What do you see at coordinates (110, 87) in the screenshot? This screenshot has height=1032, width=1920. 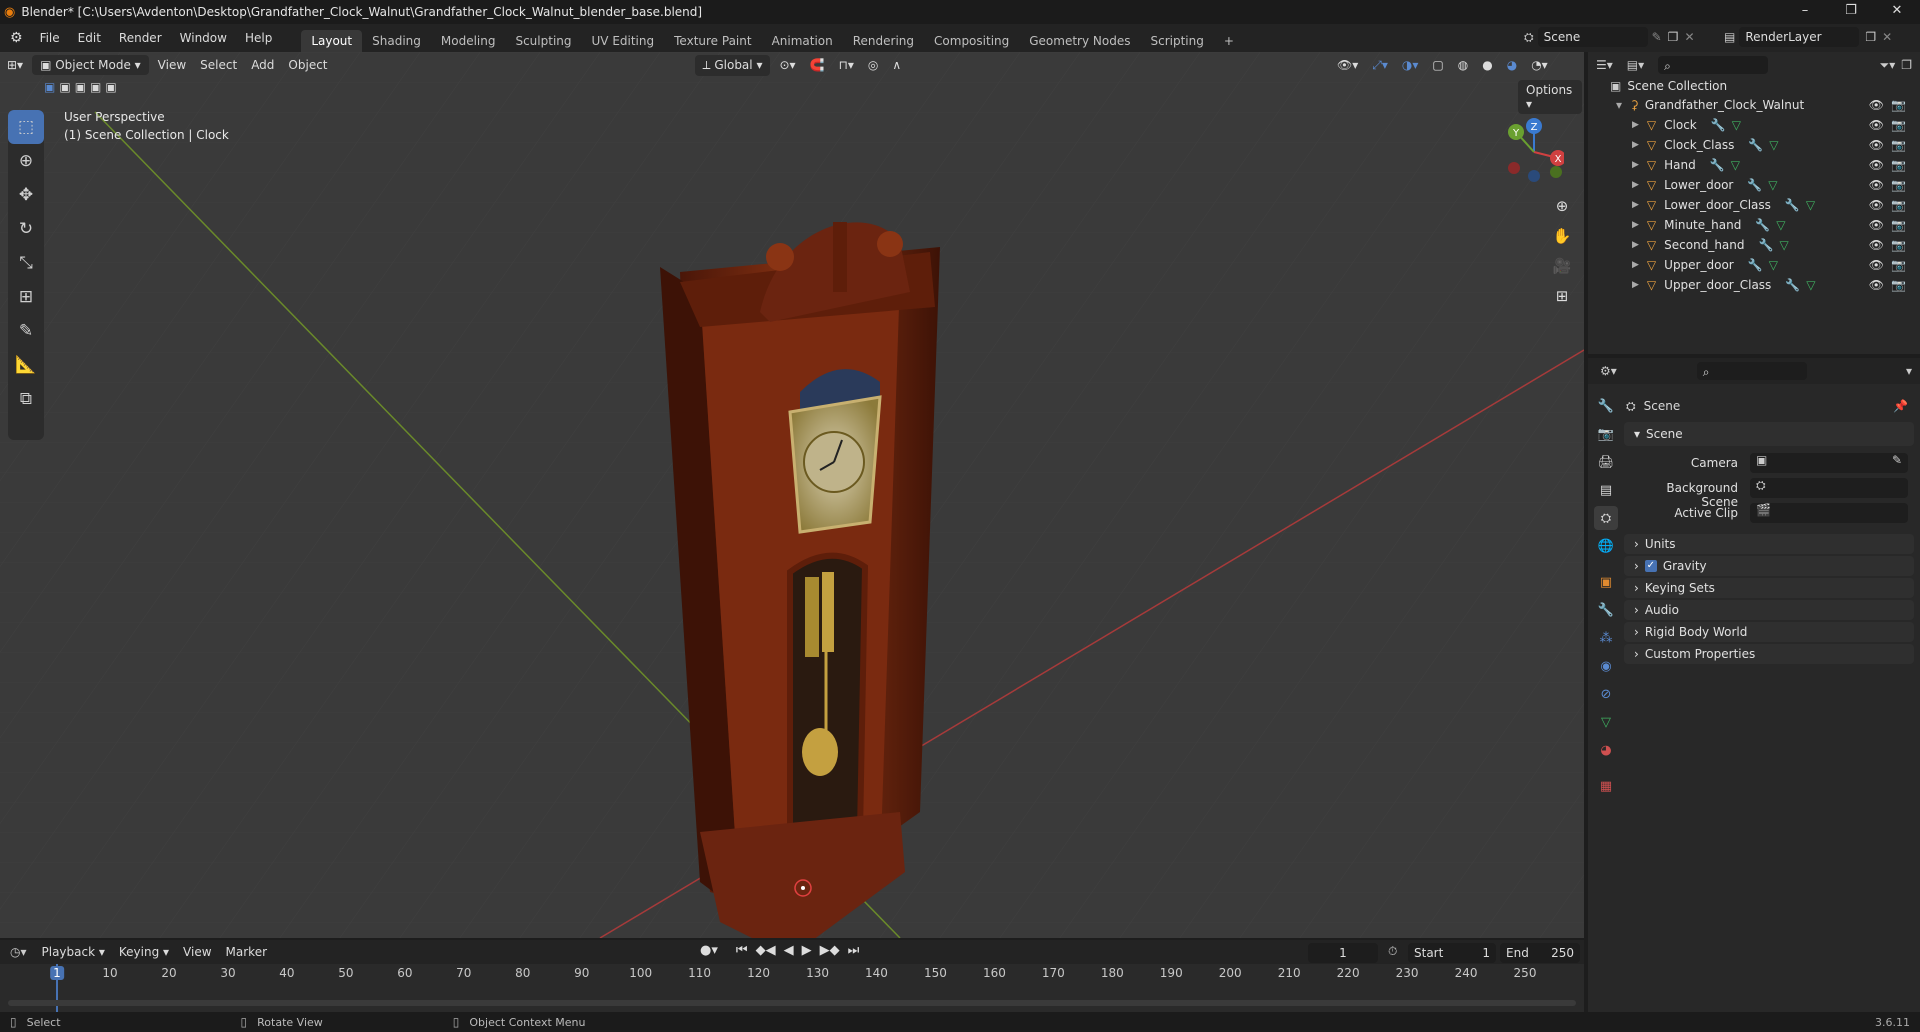 I see `select-intersect-icon: ▣` at bounding box center [110, 87].